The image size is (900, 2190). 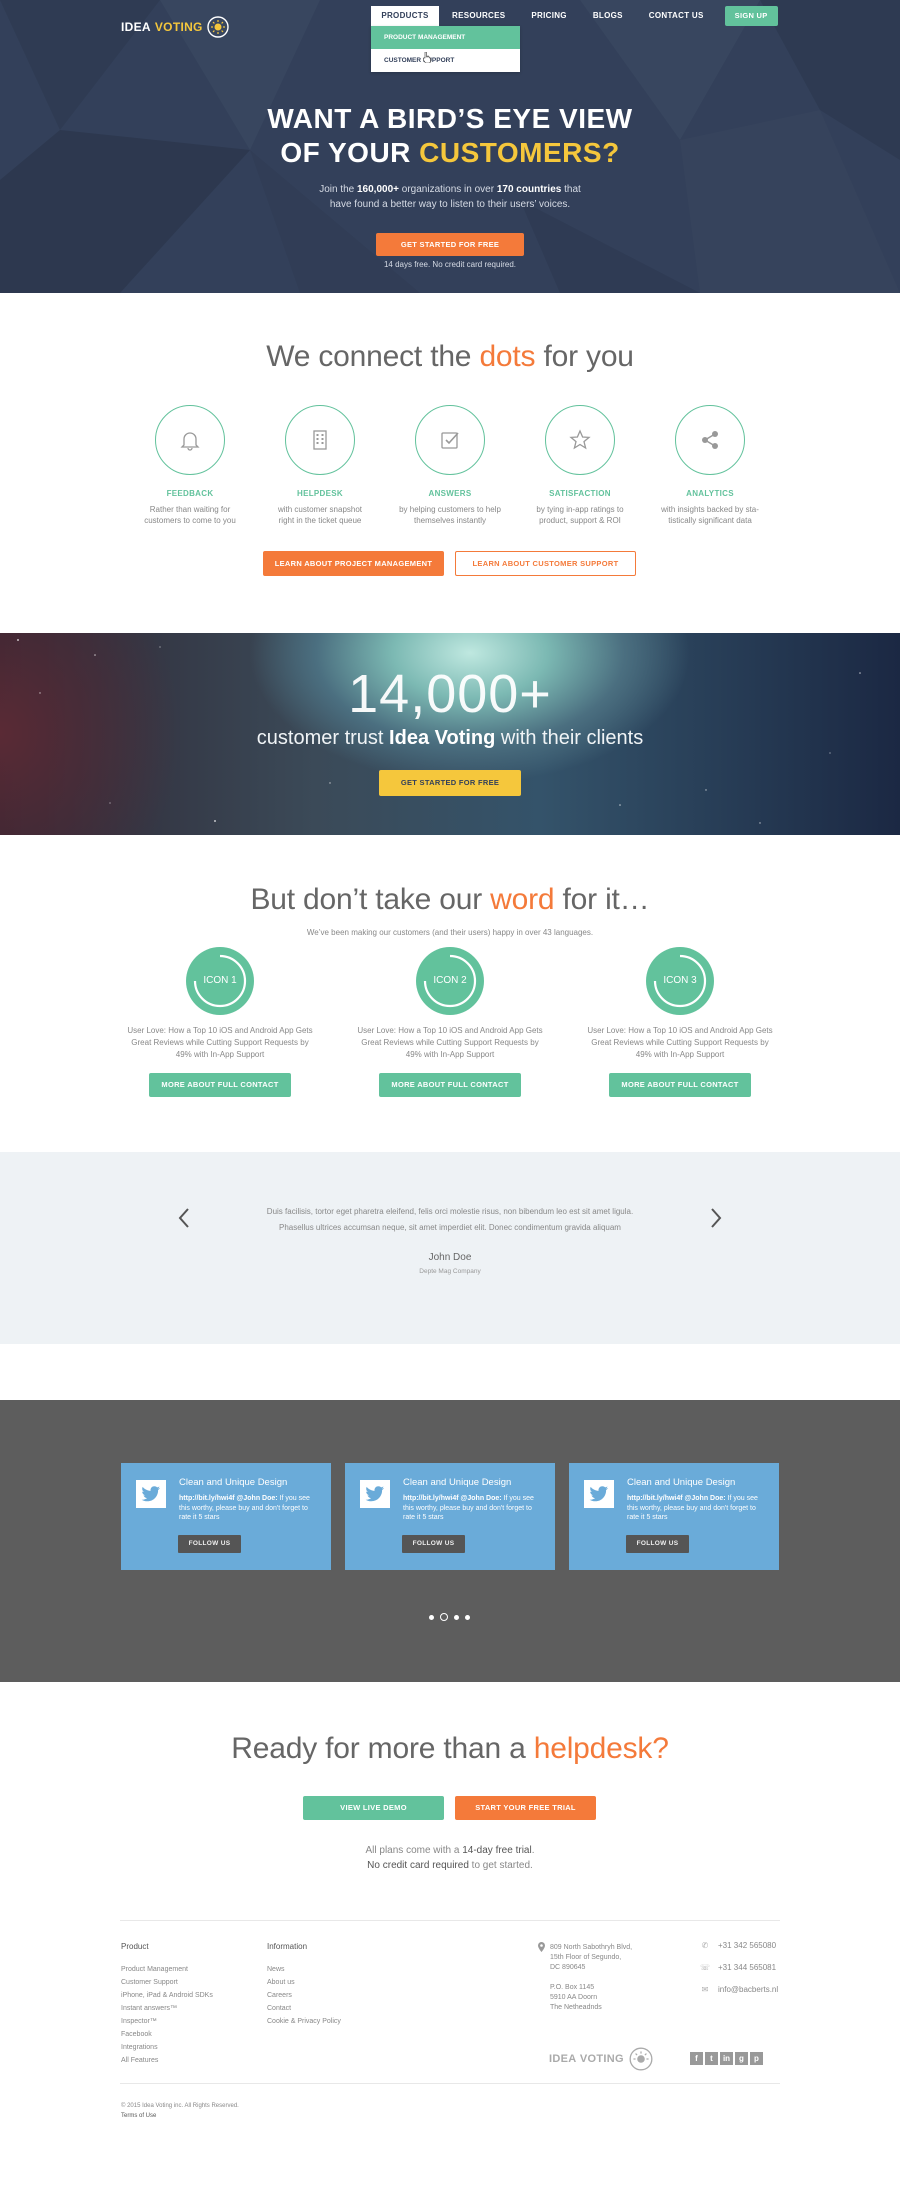 I want to click on footer-phone-2: ☏ +31 344 565081, so click(x=738, y=1967).